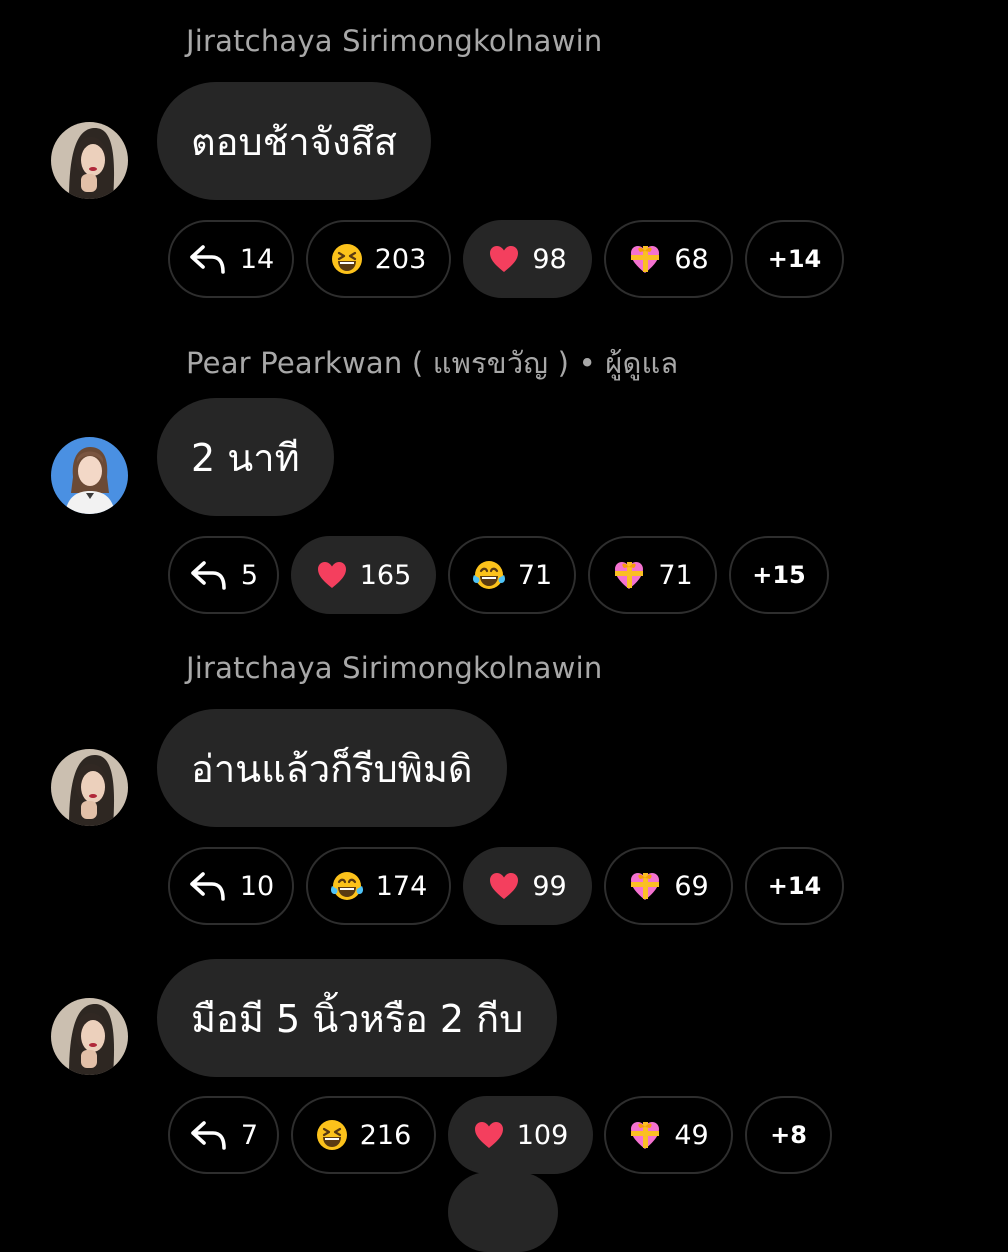  What do you see at coordinates (668, 259) in the screenshot?
I see `reaction-heart-ribbon: 68` at bounding box center [668, 259].